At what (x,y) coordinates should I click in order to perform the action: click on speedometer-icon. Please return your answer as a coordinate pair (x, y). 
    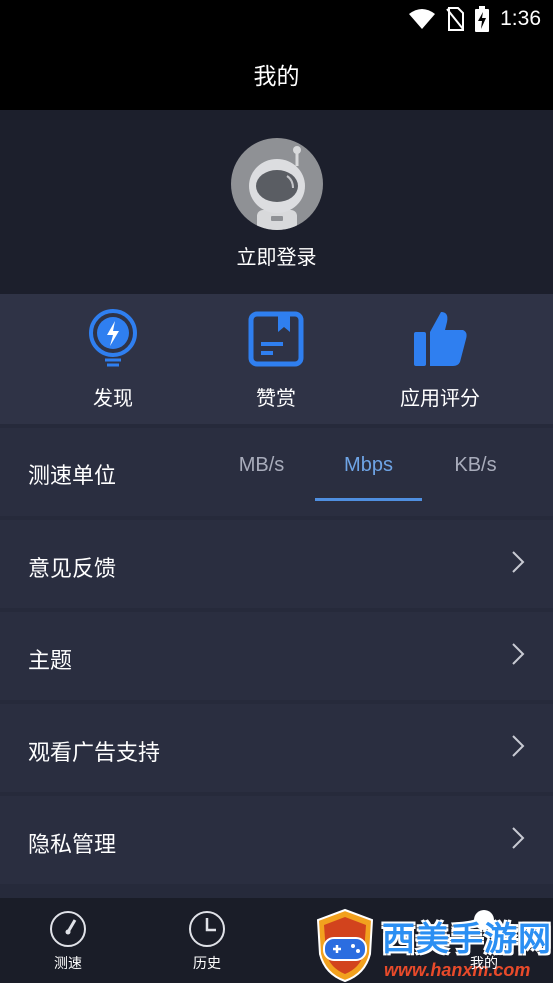
    Looking at the image, I should click on (68, 929).